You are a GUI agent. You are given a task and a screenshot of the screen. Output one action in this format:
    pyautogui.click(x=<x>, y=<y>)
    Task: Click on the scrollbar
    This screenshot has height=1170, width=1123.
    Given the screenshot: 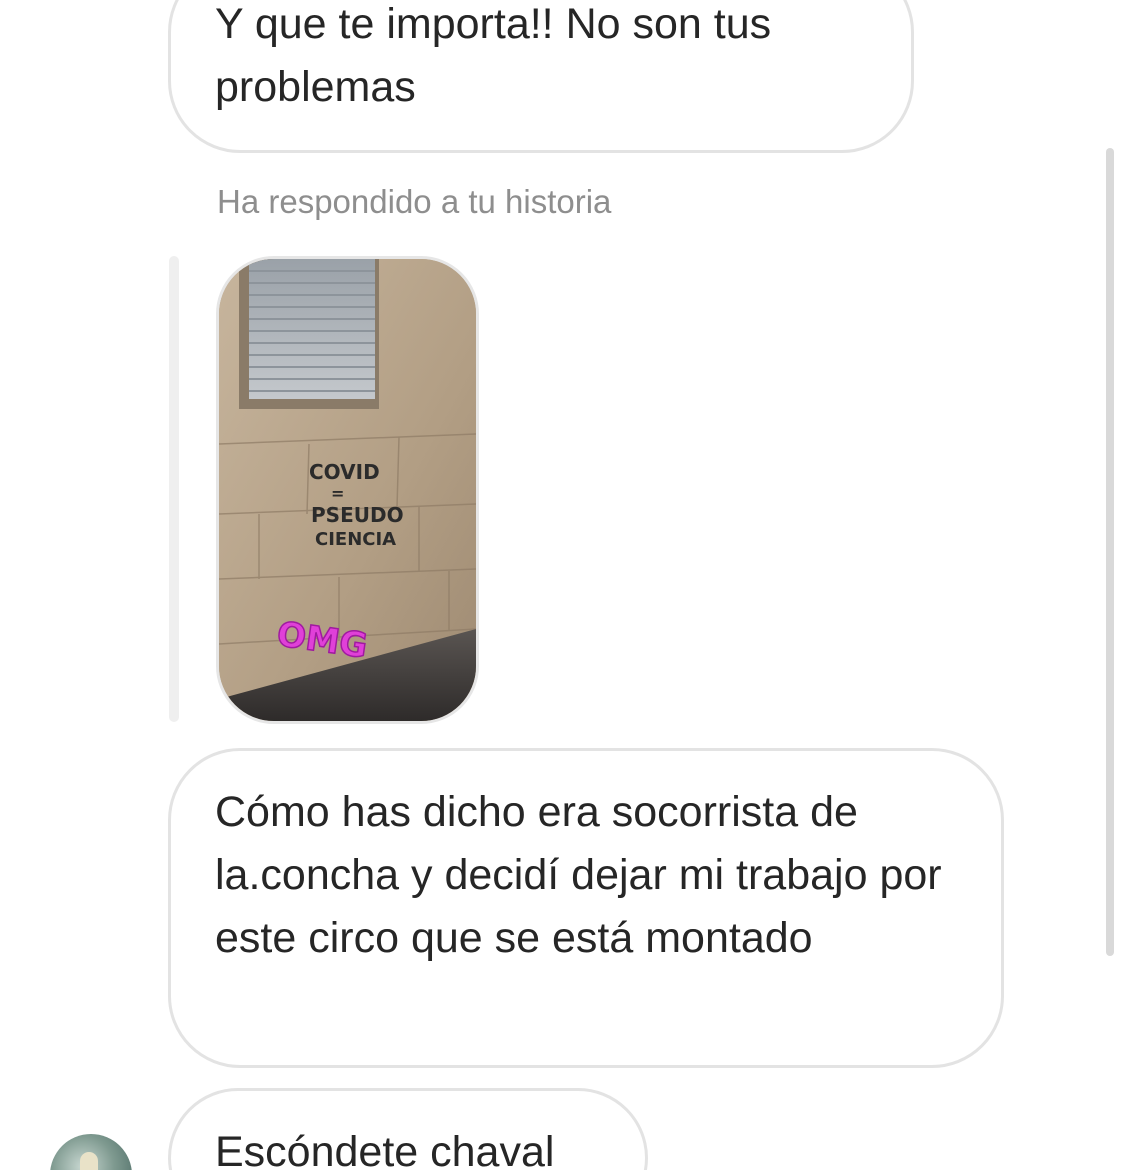 What is the action you would take?
    pyautogui.click(x=1110, y=552)
    